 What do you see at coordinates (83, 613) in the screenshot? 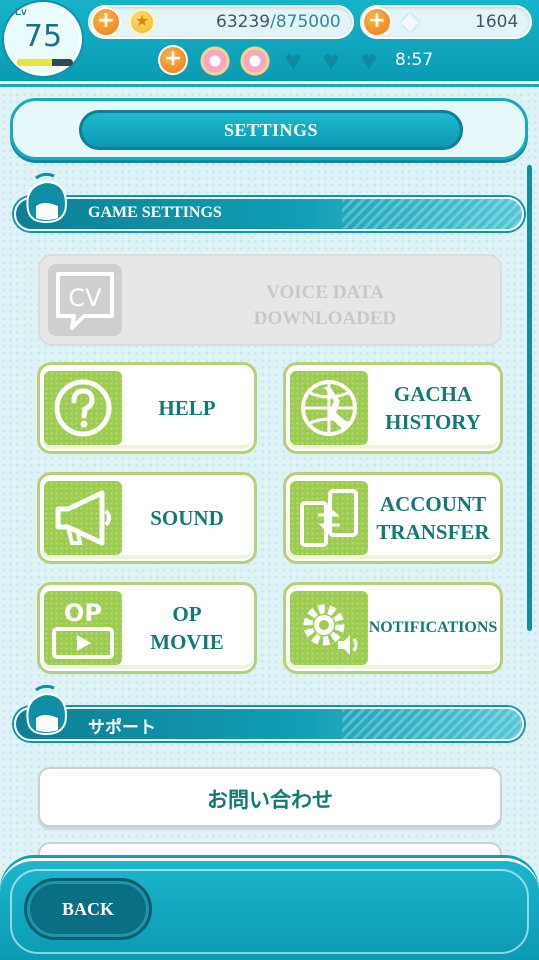
I see `op-icon-text: OP` at bounding box center [83, 613].